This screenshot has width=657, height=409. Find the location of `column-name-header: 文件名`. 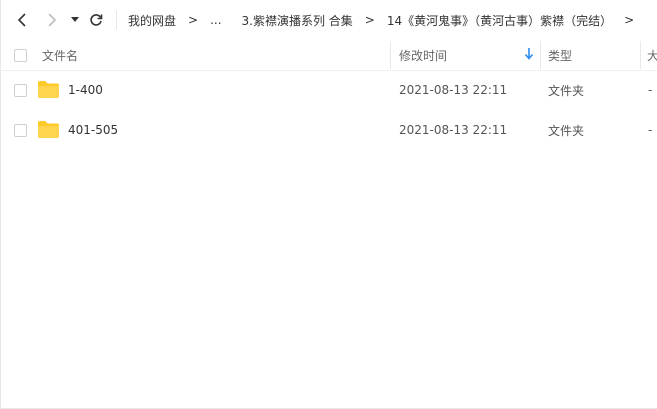

column-name-header: 文件名 is located at coordinates (60, 55).